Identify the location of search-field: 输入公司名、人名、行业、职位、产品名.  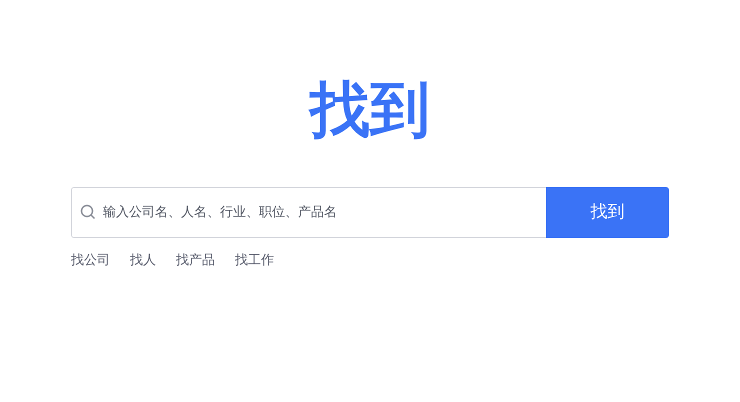
(308, 212).